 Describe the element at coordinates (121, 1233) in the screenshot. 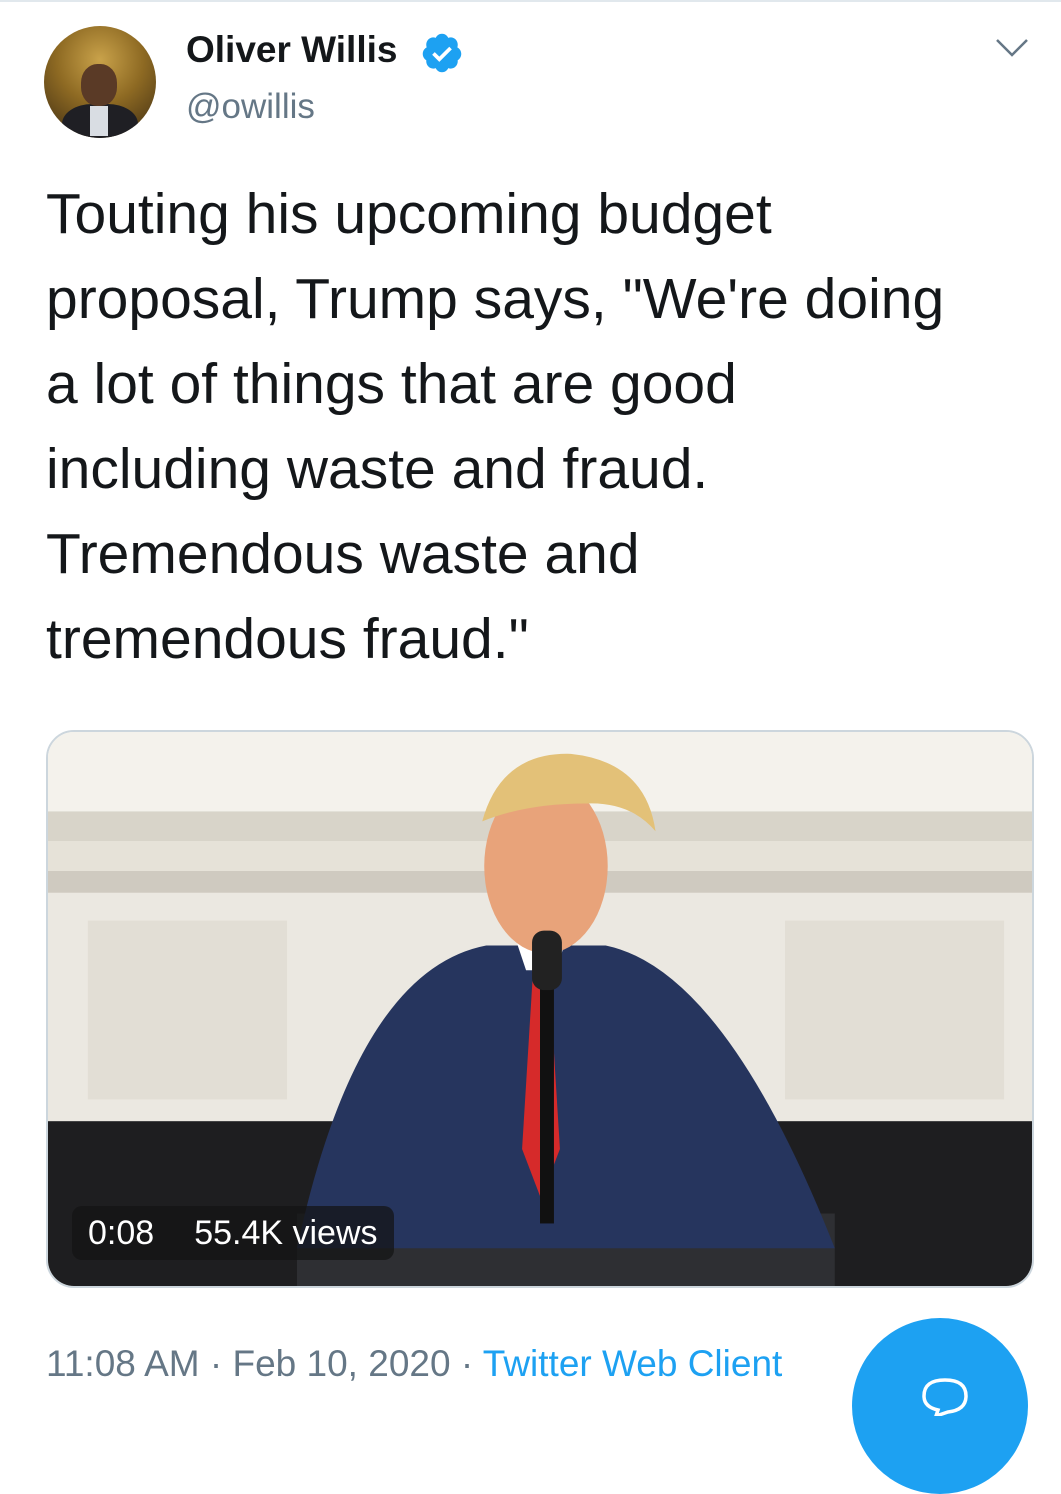

I see `video-duration: 0:08` at that location.